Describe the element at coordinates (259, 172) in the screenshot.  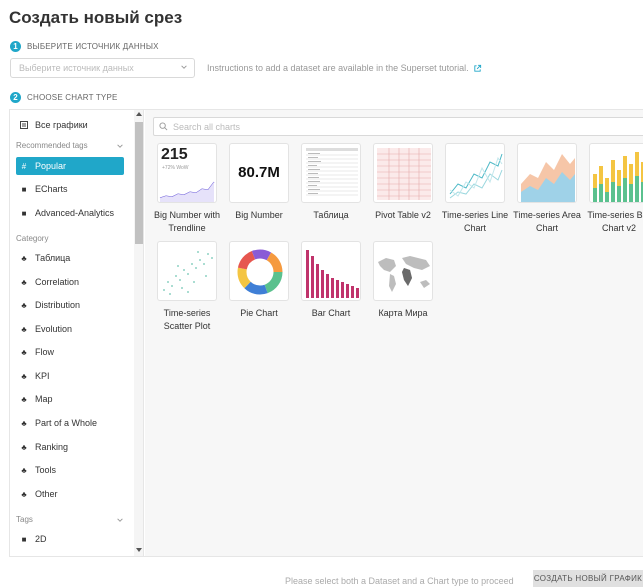
I see `thumb-value: 80.7M` at that location.